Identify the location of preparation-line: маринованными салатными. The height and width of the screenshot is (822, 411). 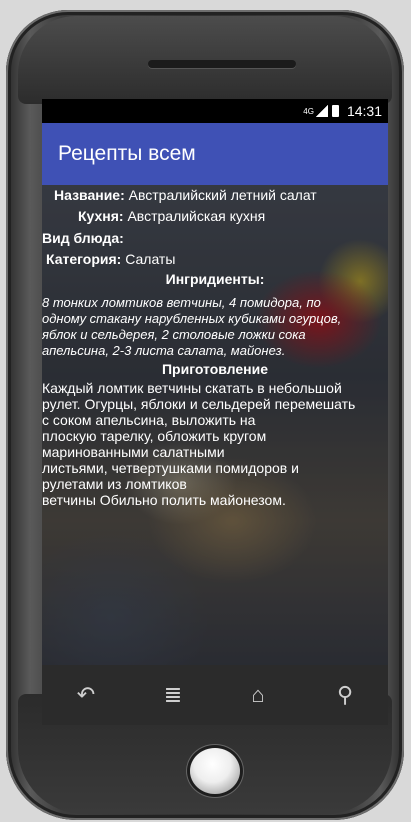
(133, 452).